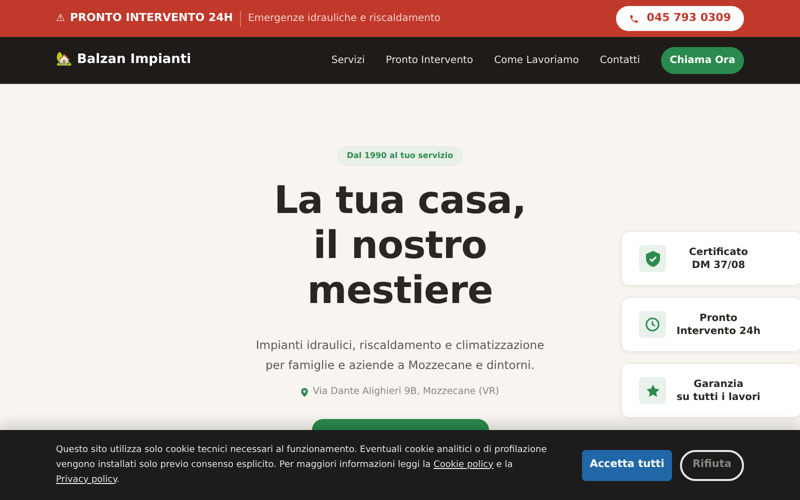  I want to click on phone-icon, so click(633, 19).